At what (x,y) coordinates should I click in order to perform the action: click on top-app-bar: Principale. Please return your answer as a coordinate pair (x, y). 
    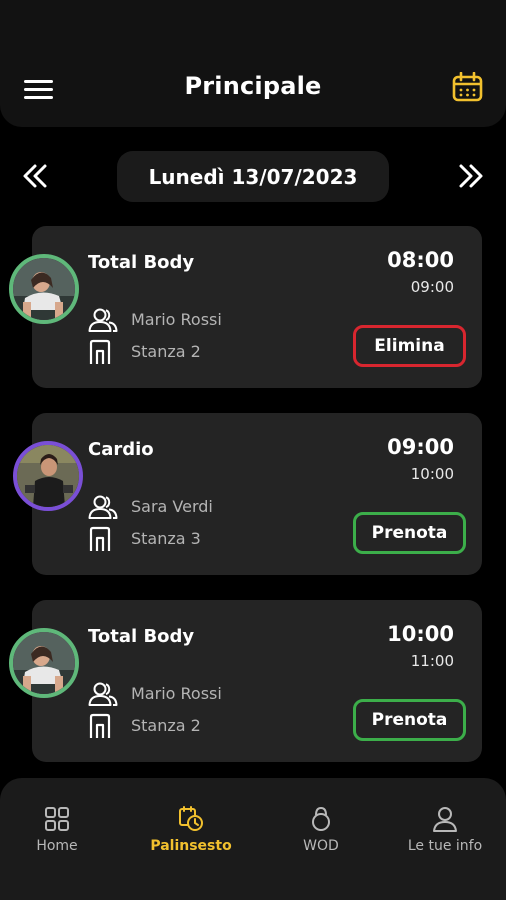
    Looking at the image, I should click on (253, 63).